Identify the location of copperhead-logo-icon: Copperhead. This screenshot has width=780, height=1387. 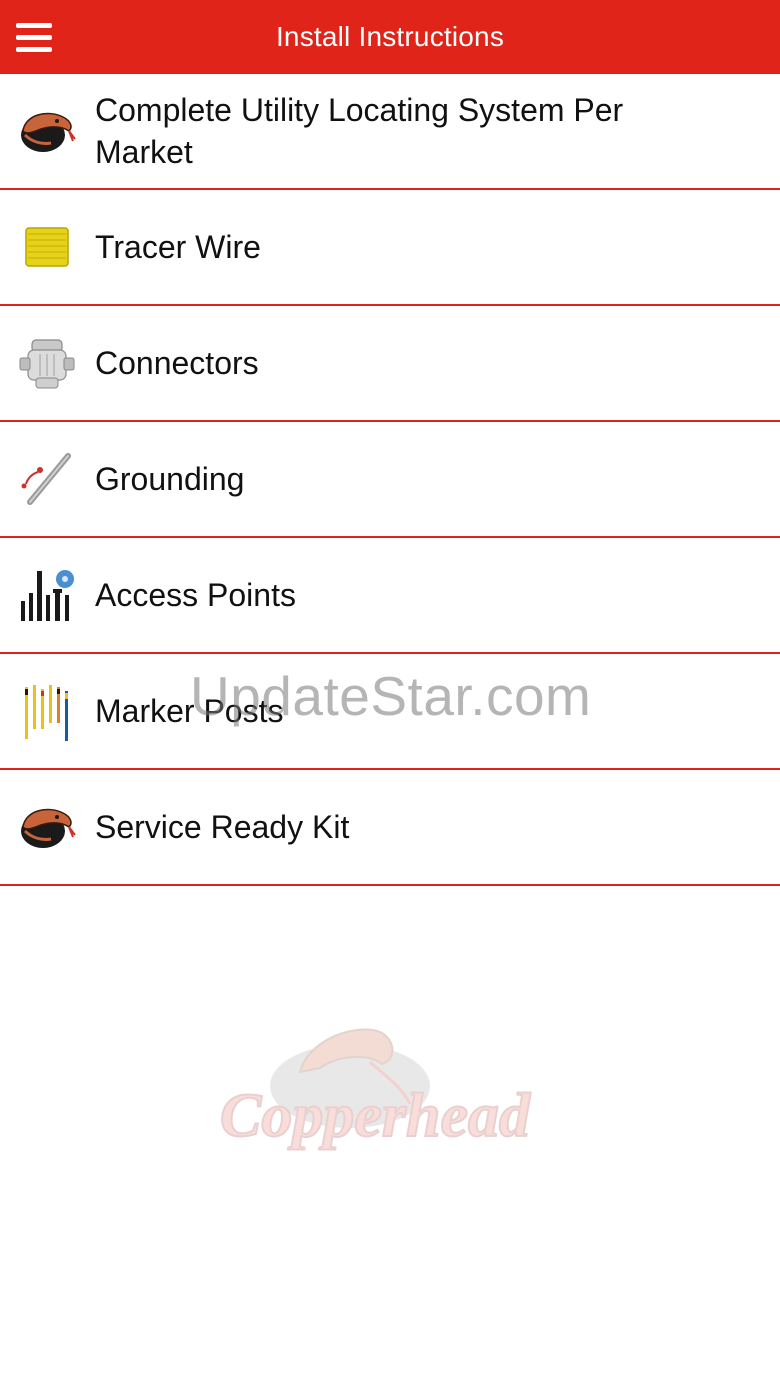
(390, 1089).